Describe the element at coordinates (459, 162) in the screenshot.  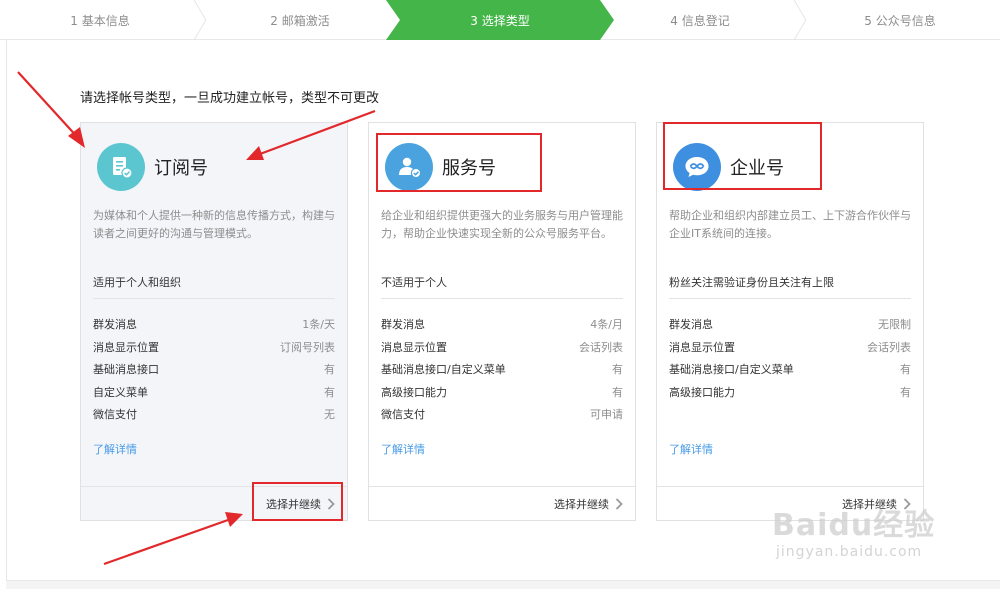
I see `annotation-box-service-title` at that location.